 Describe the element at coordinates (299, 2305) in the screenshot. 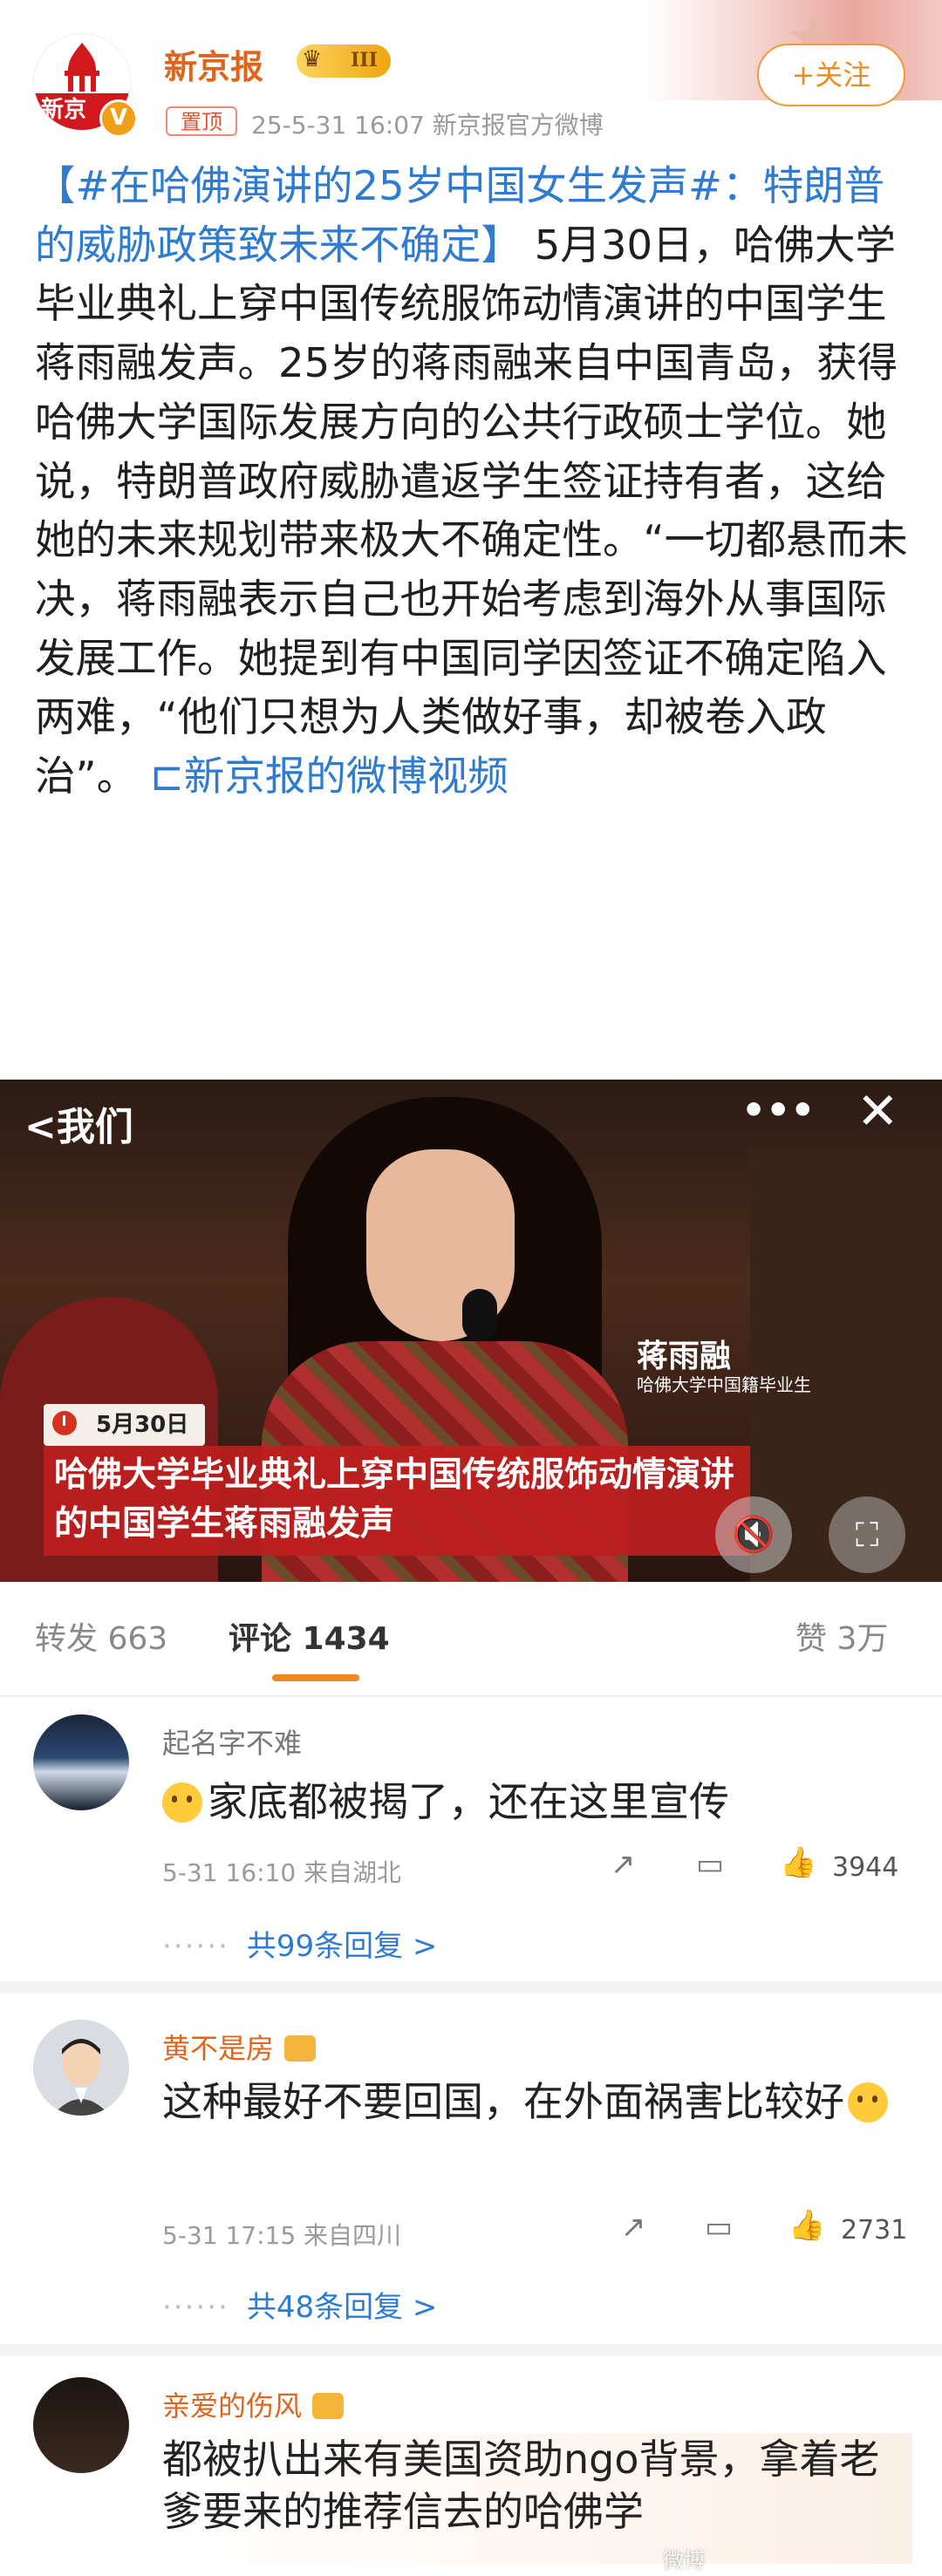

I see `view-replies-link: ······ 共48条回复 >` at that location.